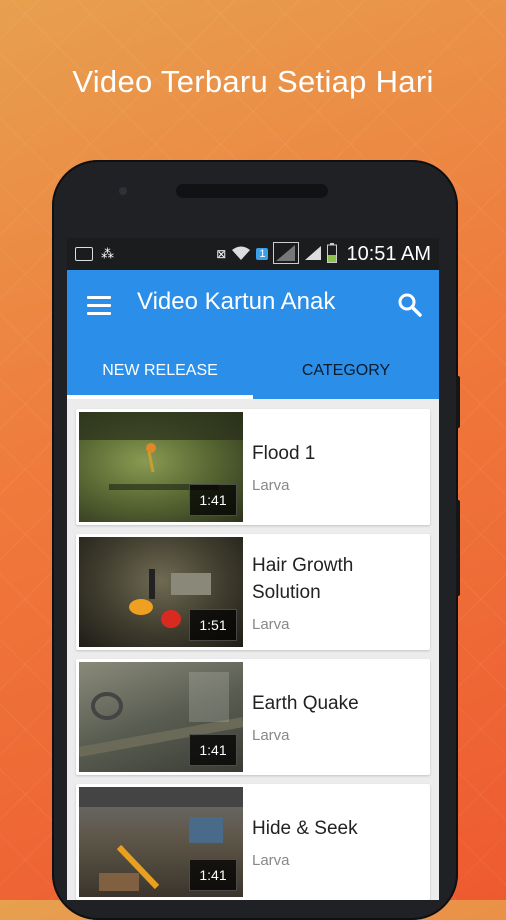  What do you see at coordinates (262, 254) in the screenshot?
I see `sim-badge: 1` at bounding box center [262, 254].